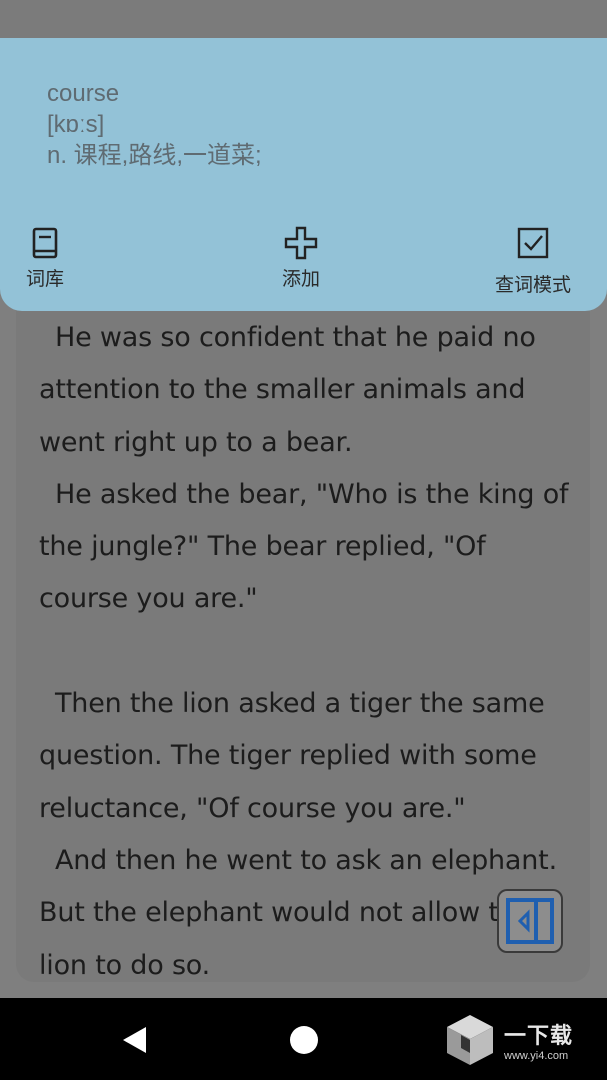  I want to click on panel-collapse-icon, so click(530, 921).